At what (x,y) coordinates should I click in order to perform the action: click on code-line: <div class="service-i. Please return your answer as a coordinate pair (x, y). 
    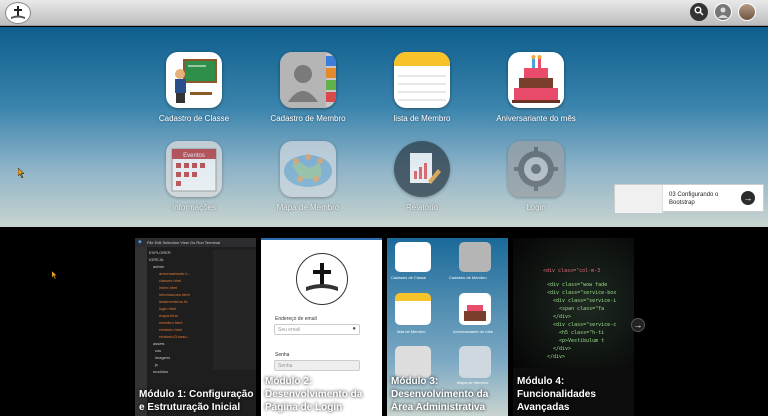
    Looking at the image, I should click on (585, 301).